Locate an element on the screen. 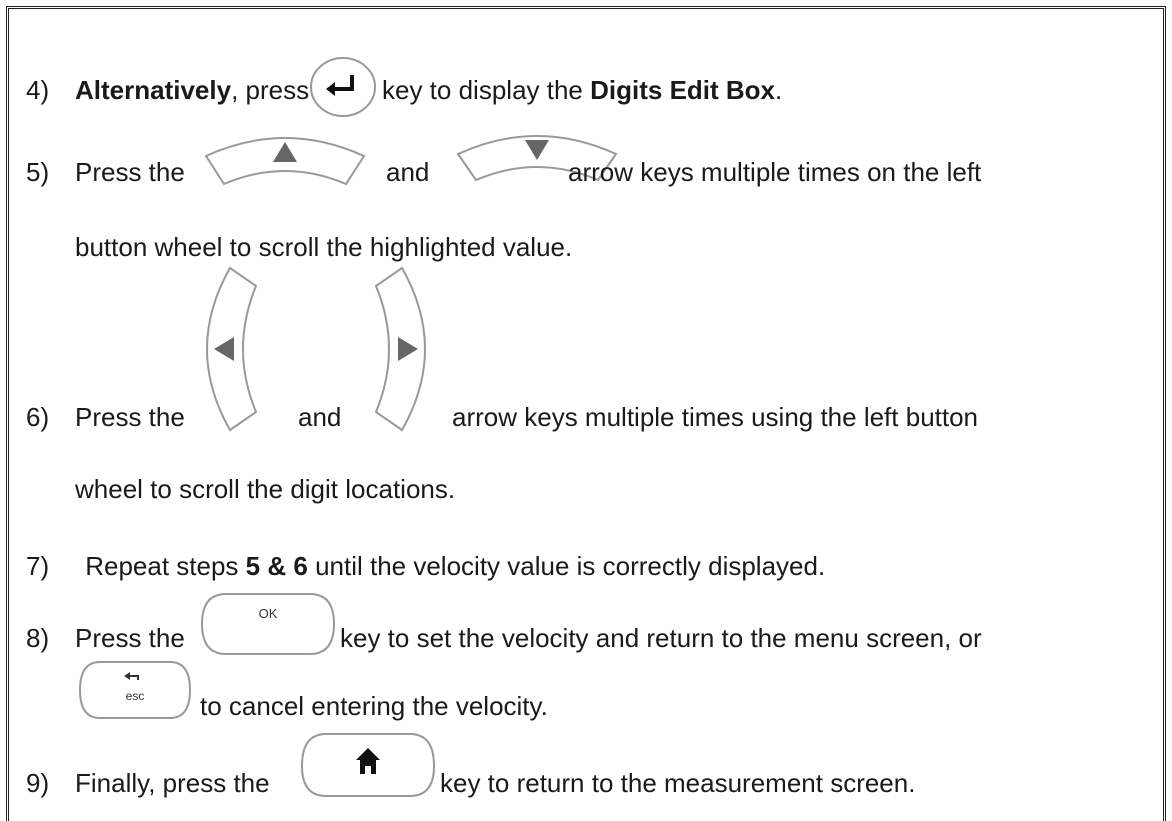 The image size is (1172, 821). step-9-finally: Finally, press the is located at coordinates (172, 783).